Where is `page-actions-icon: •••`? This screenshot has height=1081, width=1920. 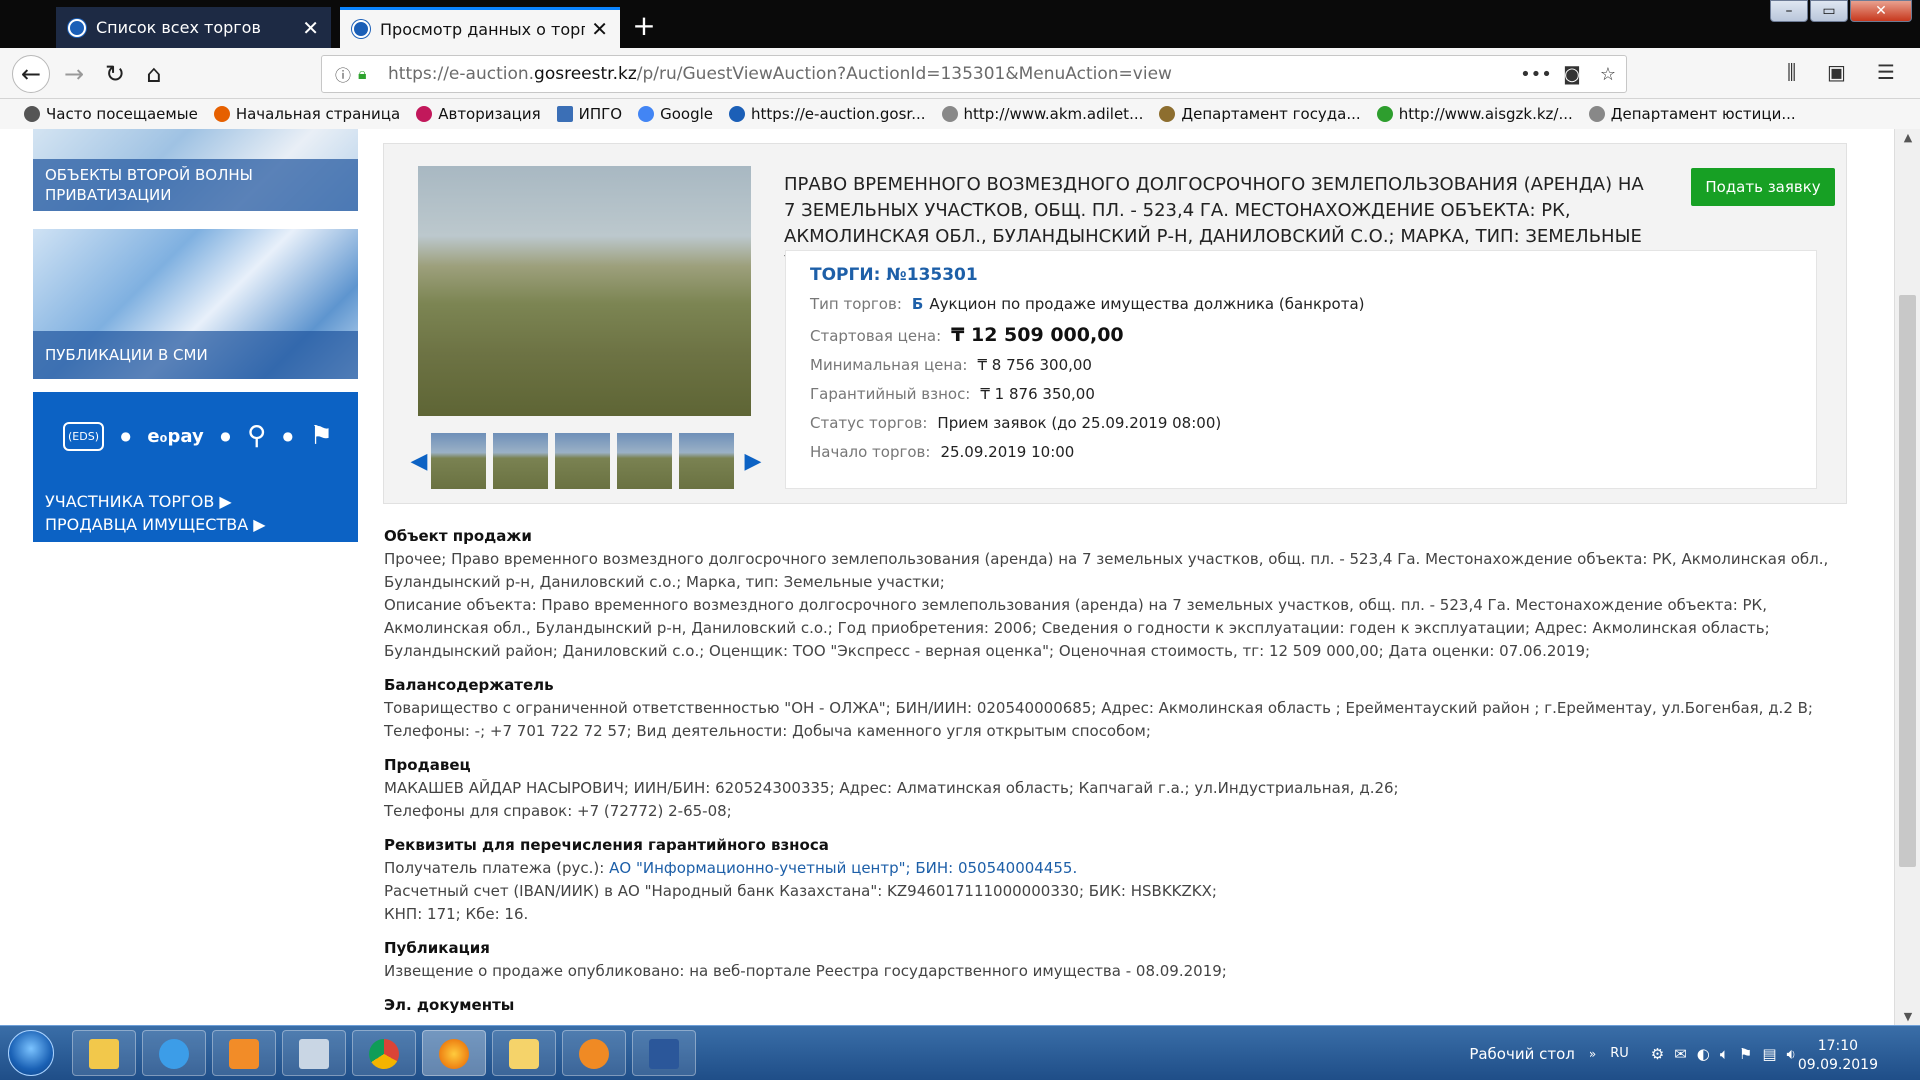
page-actions-icon: ••• is located at coordinates (1536, 74).